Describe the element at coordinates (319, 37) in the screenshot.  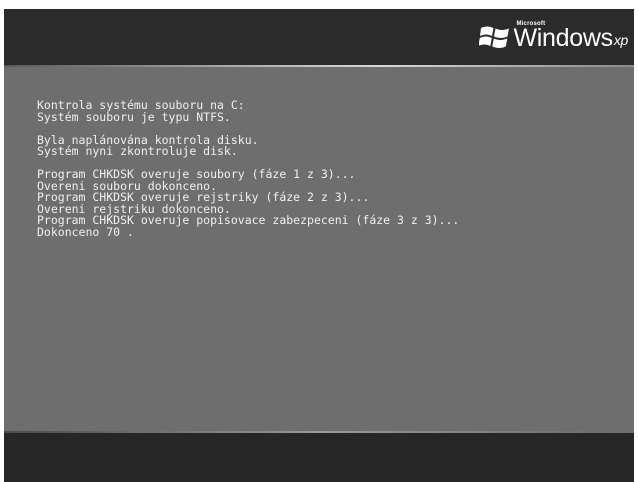
I see `top-bar: Microsoft Windowsxp` at that location.